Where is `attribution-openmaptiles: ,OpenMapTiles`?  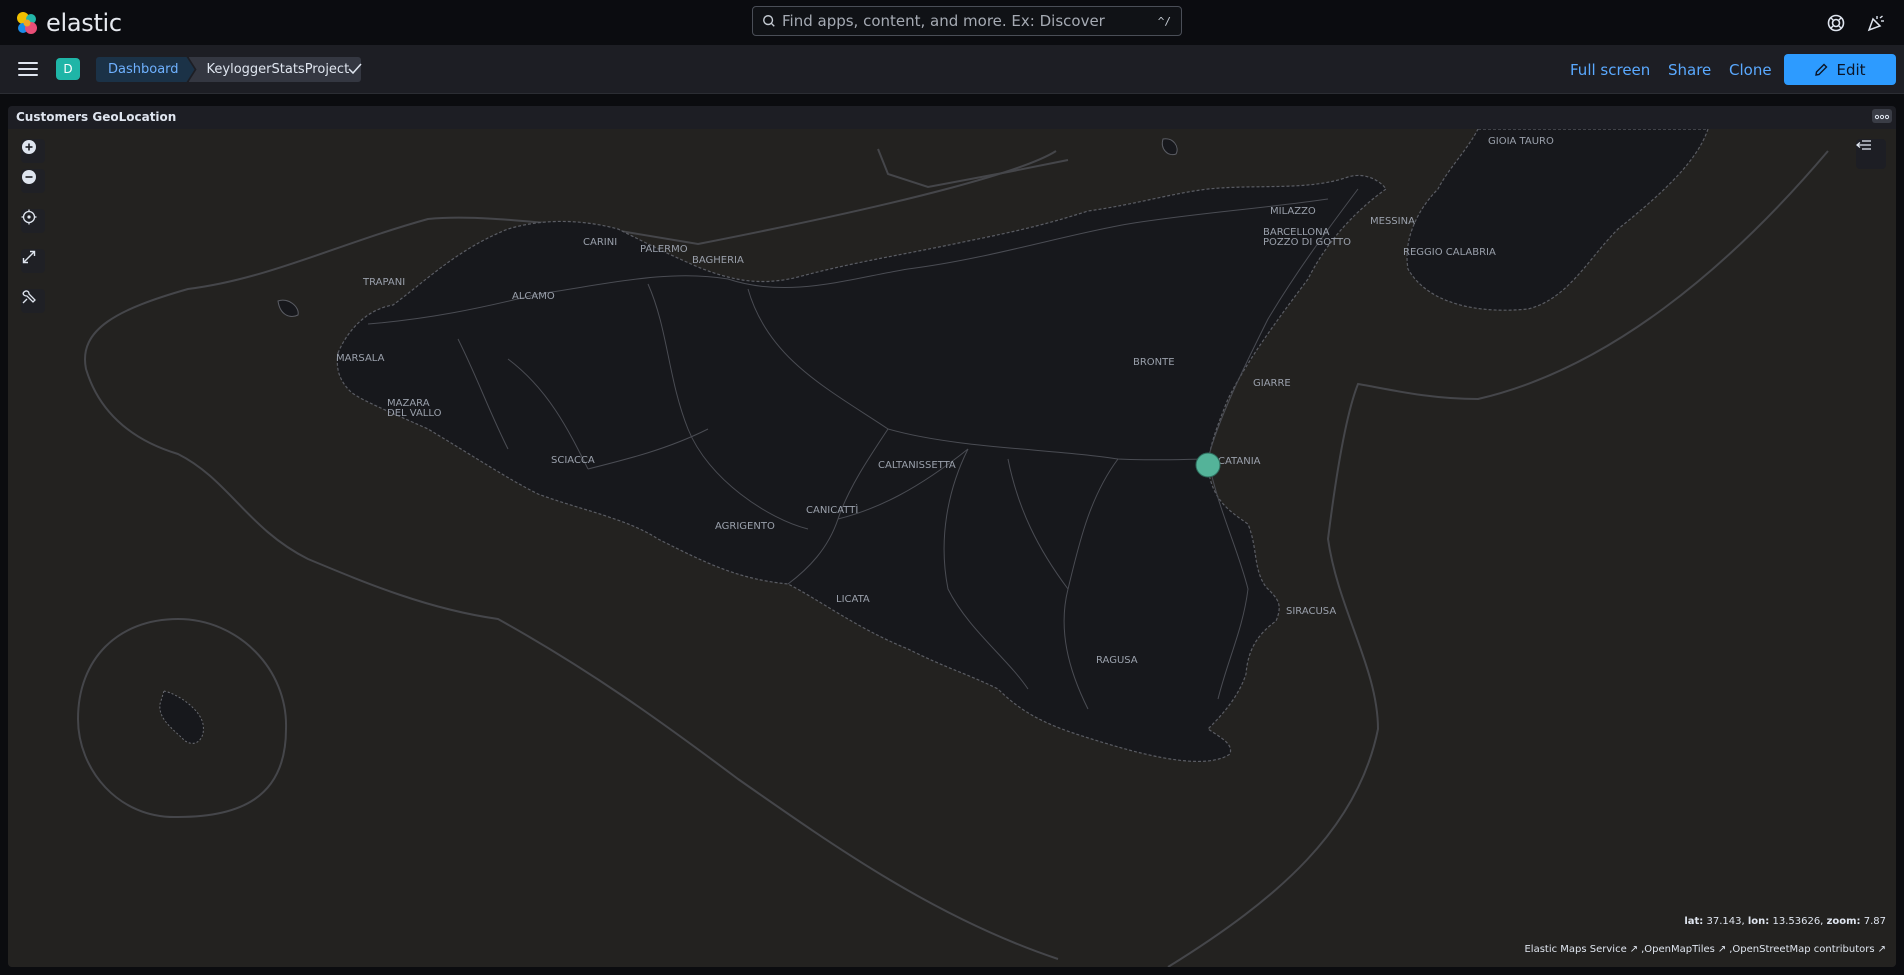 attribution-openmaptiles: ,OpenMapTiles is located at coordinates (1678, 949).